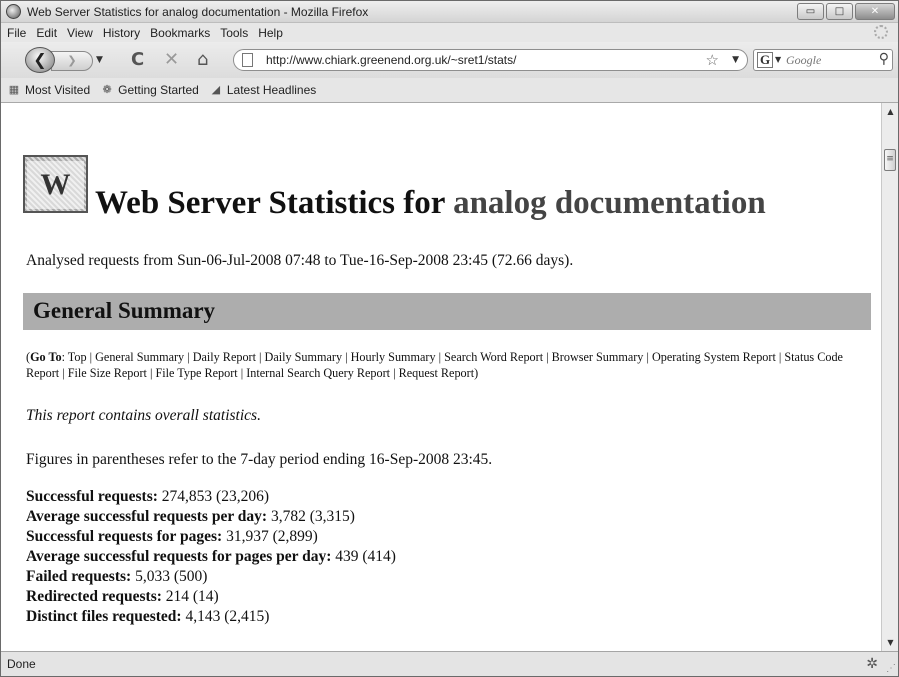 The image size is (899, 677). I want to click on menu-file: File, so click(16, 33).